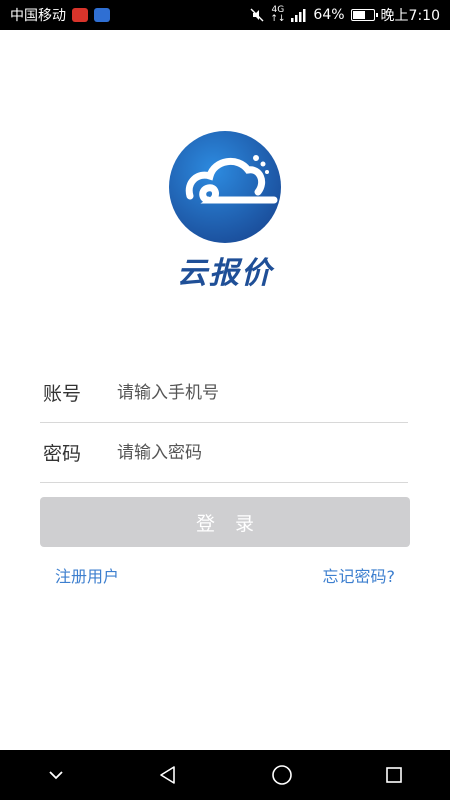 The image size is (450, 800). I want to click on password-row: 密码, so click(224, 453).